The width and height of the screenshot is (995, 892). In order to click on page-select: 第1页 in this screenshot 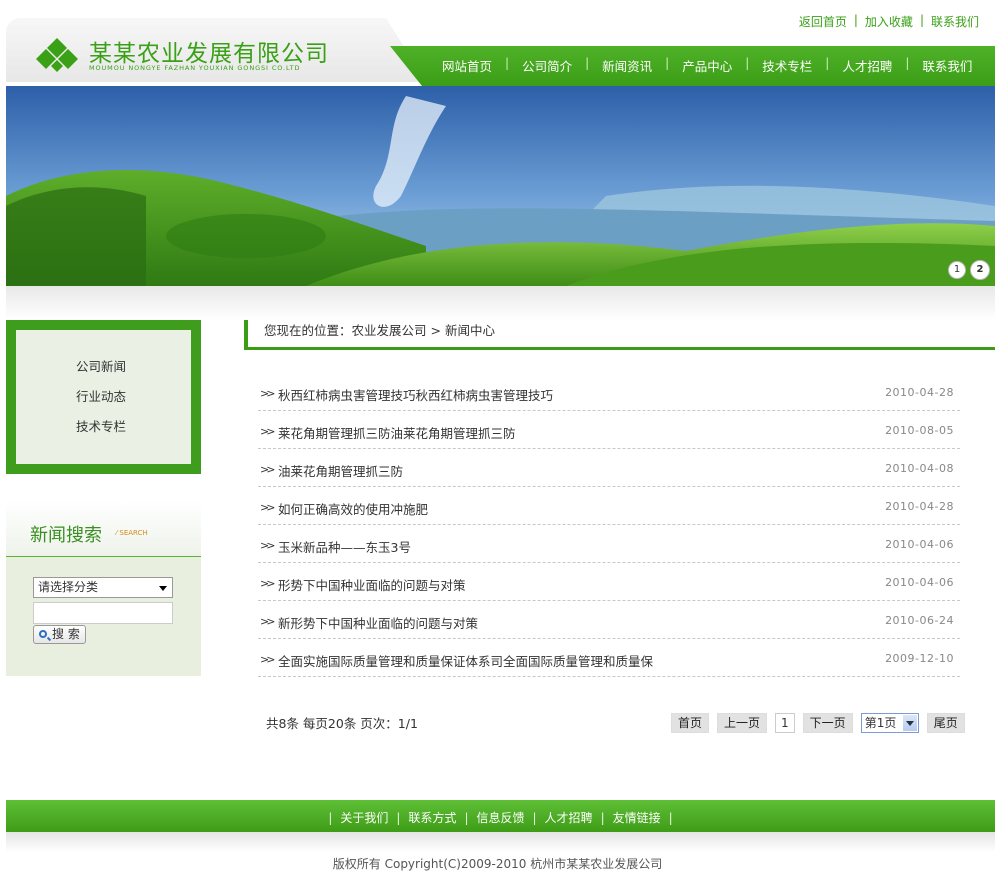, I will do `click(889, 723)`.